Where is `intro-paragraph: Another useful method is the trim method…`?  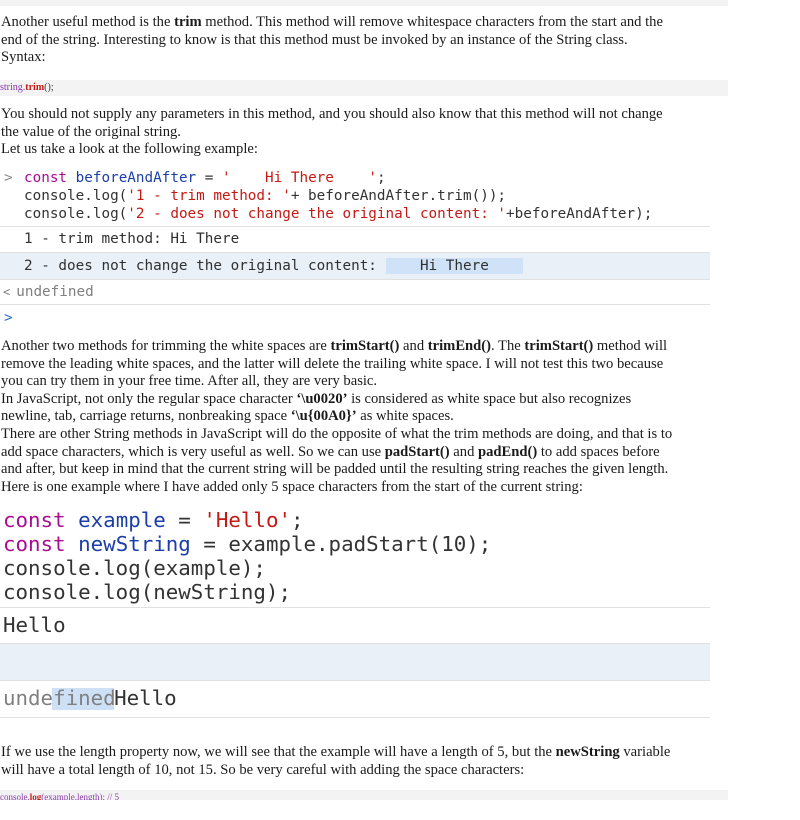 intro-paragraph: Another useful method is the trim method… is located at coordinates (357, 40).